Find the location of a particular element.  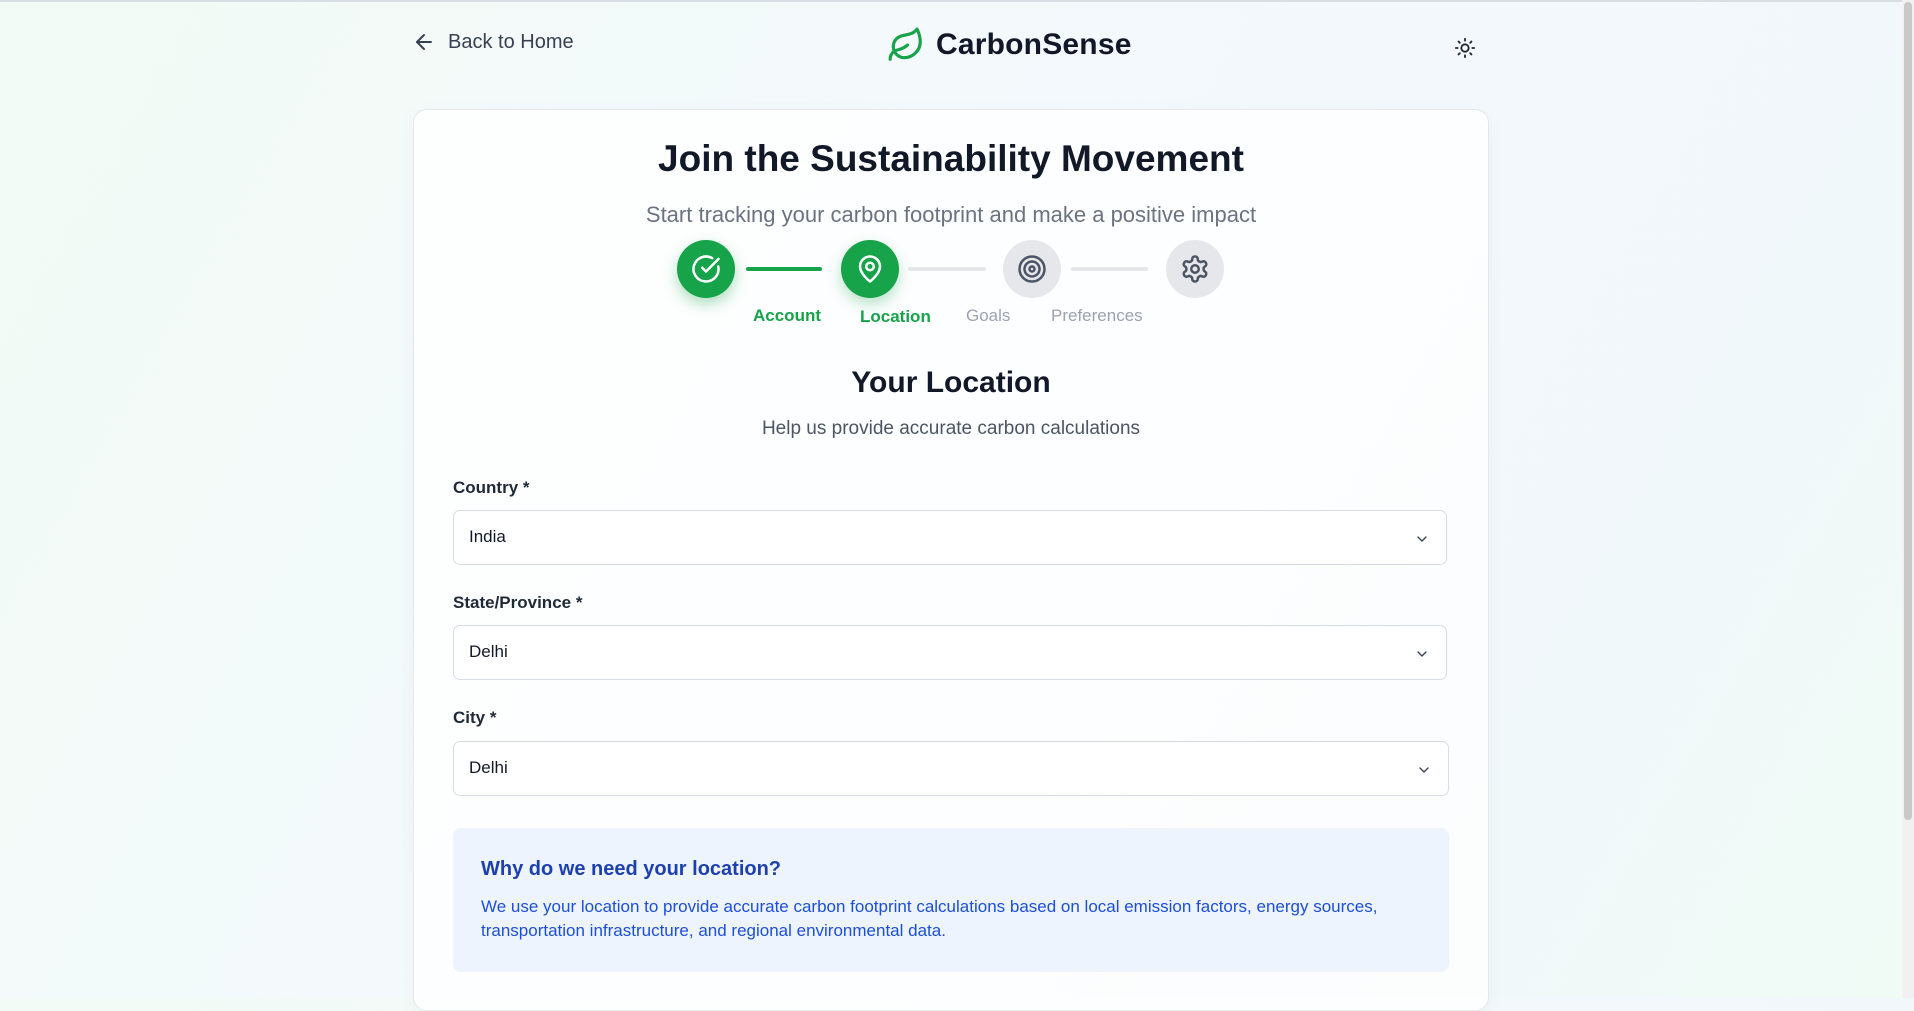

section-title: Your Location is located at coordinates (951, 382).